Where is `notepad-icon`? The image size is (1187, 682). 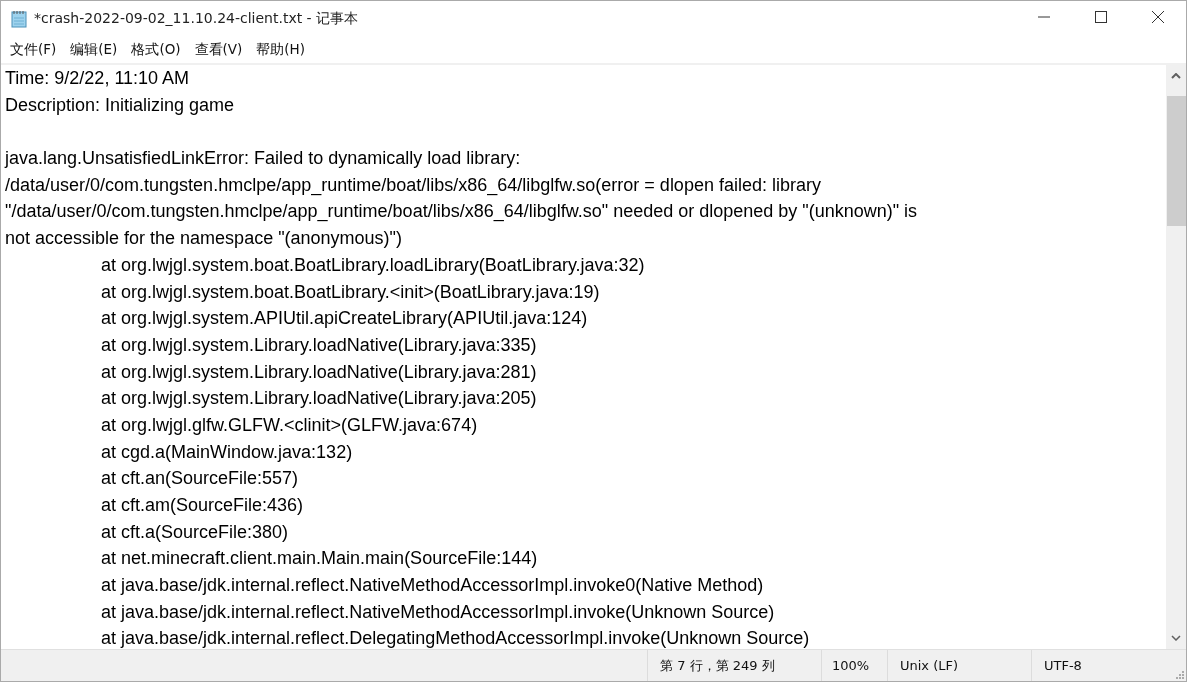 notepad-icon is located at coordinates (19, 19).